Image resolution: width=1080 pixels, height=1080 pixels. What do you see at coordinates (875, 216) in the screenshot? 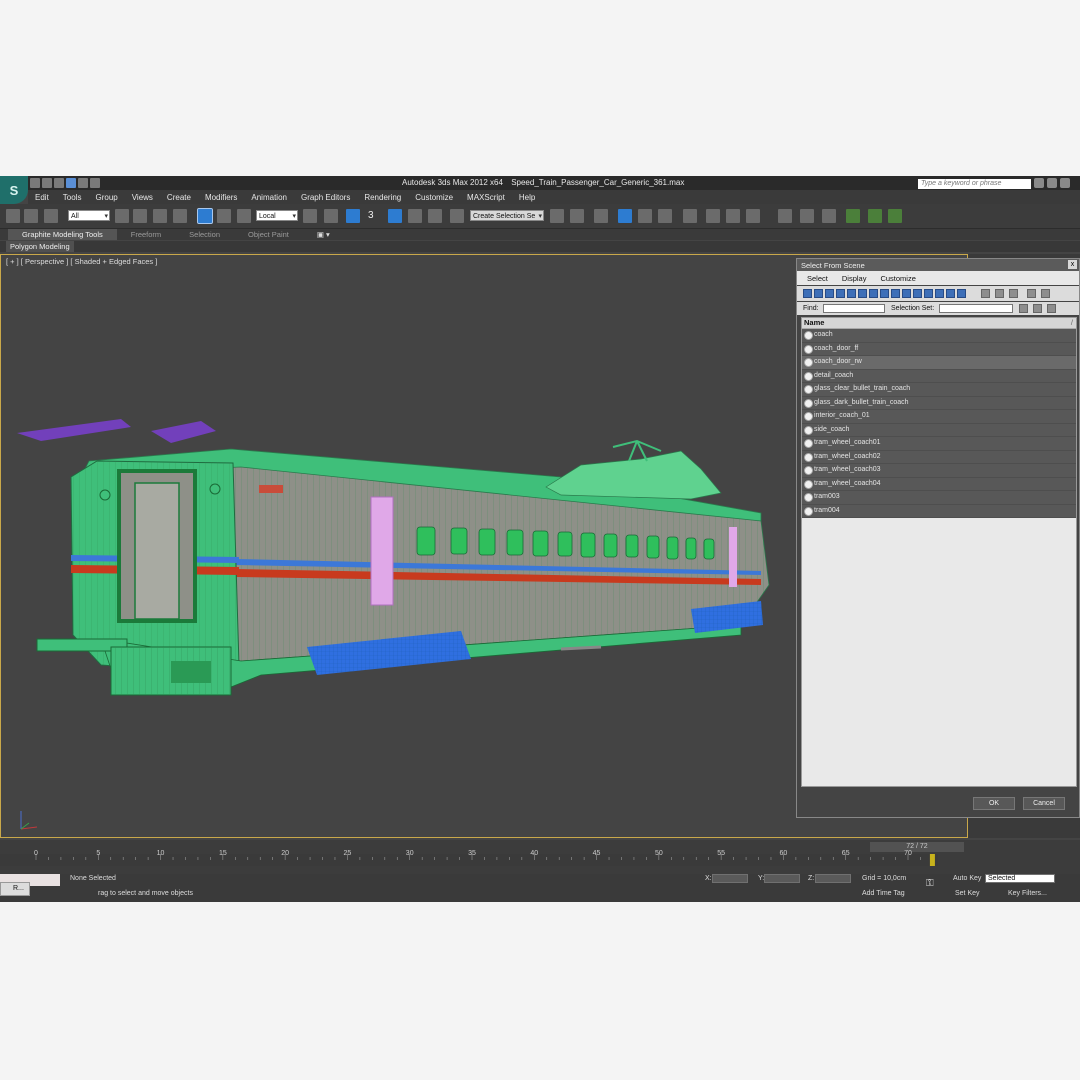
I see `extra-tool-5-icon` at bounding box center [875, 216].